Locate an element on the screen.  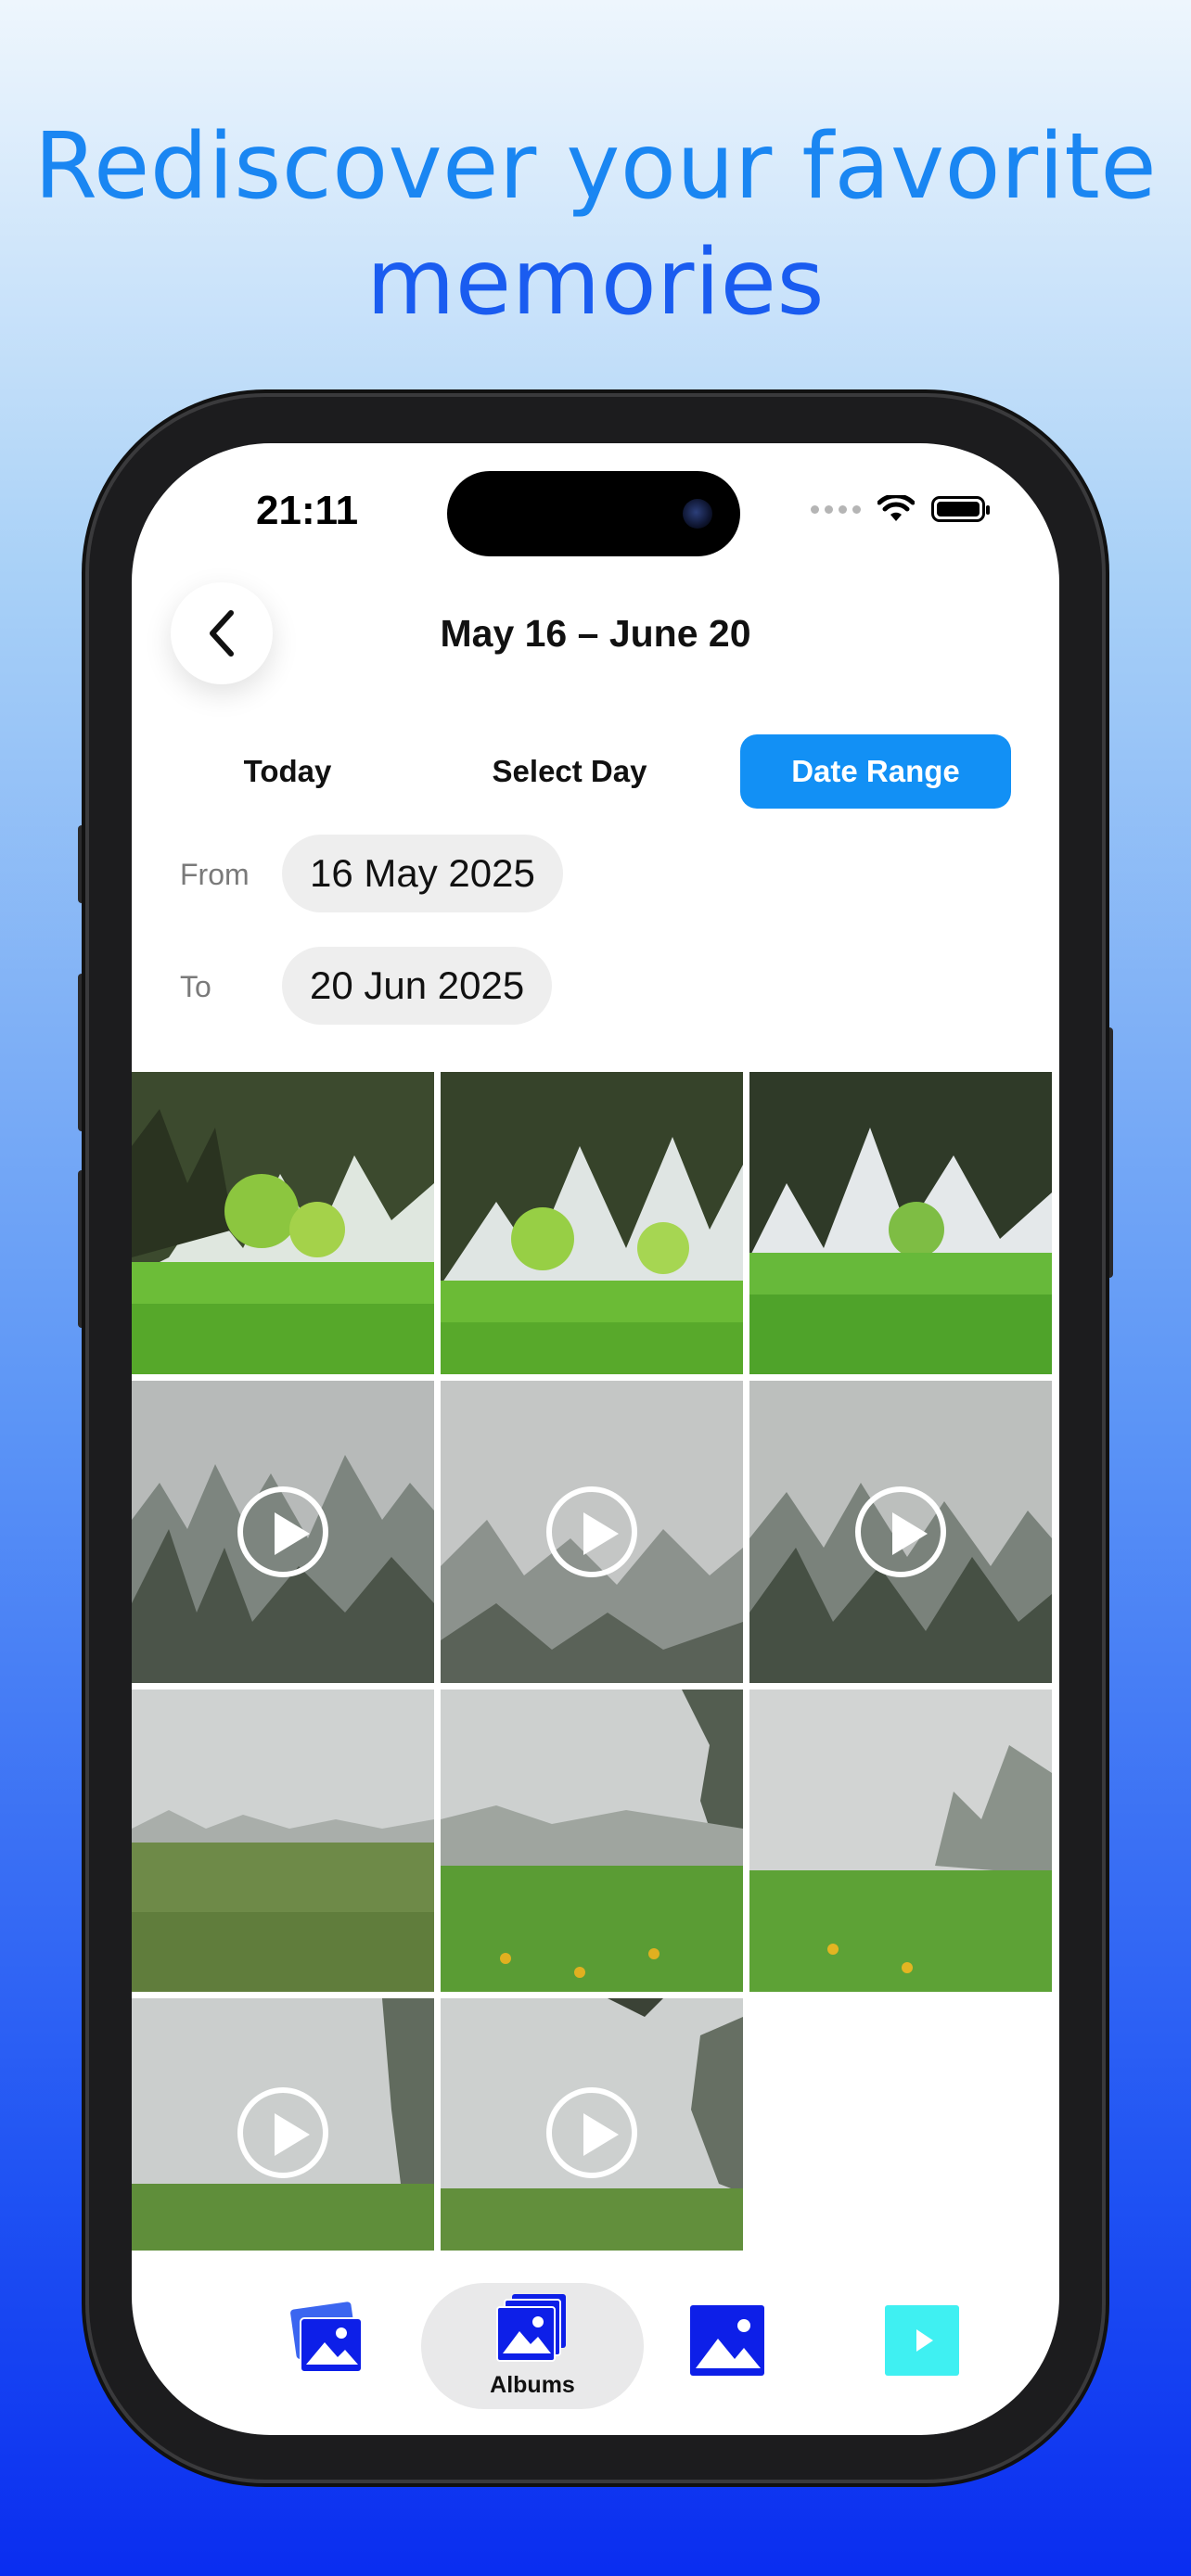
dynamic-island is located at coordinates (593, 513).